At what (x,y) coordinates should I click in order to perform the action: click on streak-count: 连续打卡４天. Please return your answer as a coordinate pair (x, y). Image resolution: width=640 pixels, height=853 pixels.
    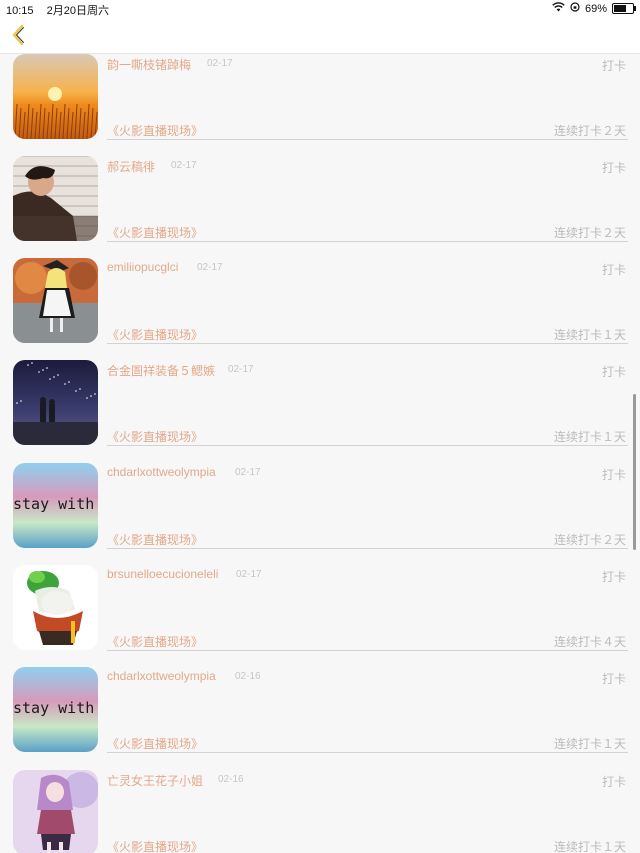
    Looking at the image, I should click on (589, 642).